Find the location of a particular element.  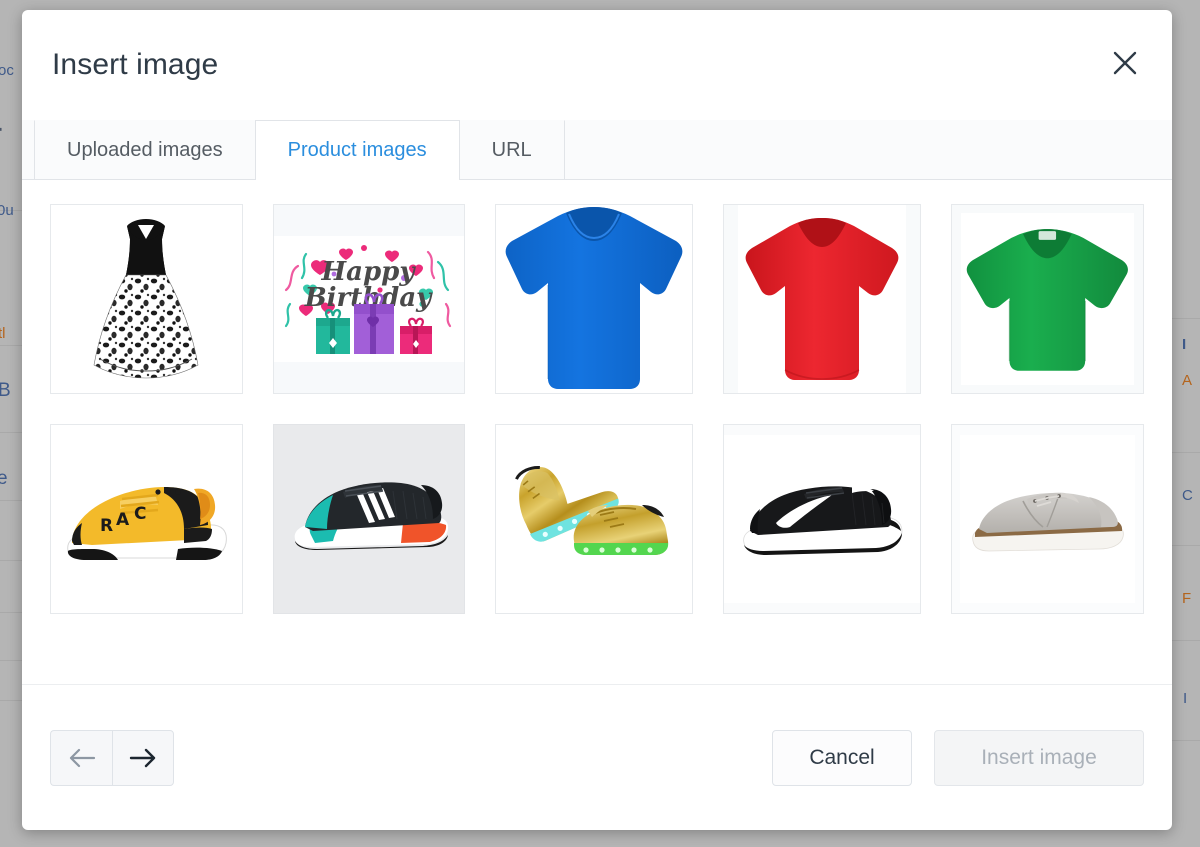

gallery-item-gray-oxford-shoe is located at coordinates (1047, 519).